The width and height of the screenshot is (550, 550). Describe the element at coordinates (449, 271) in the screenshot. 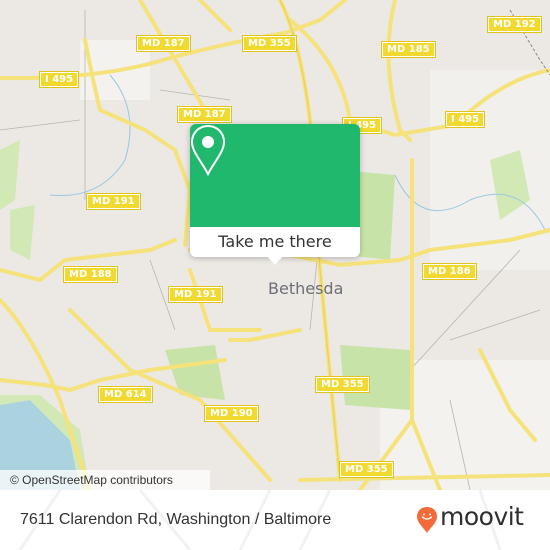

I see `road-shield-md186: MD 186` at that location.